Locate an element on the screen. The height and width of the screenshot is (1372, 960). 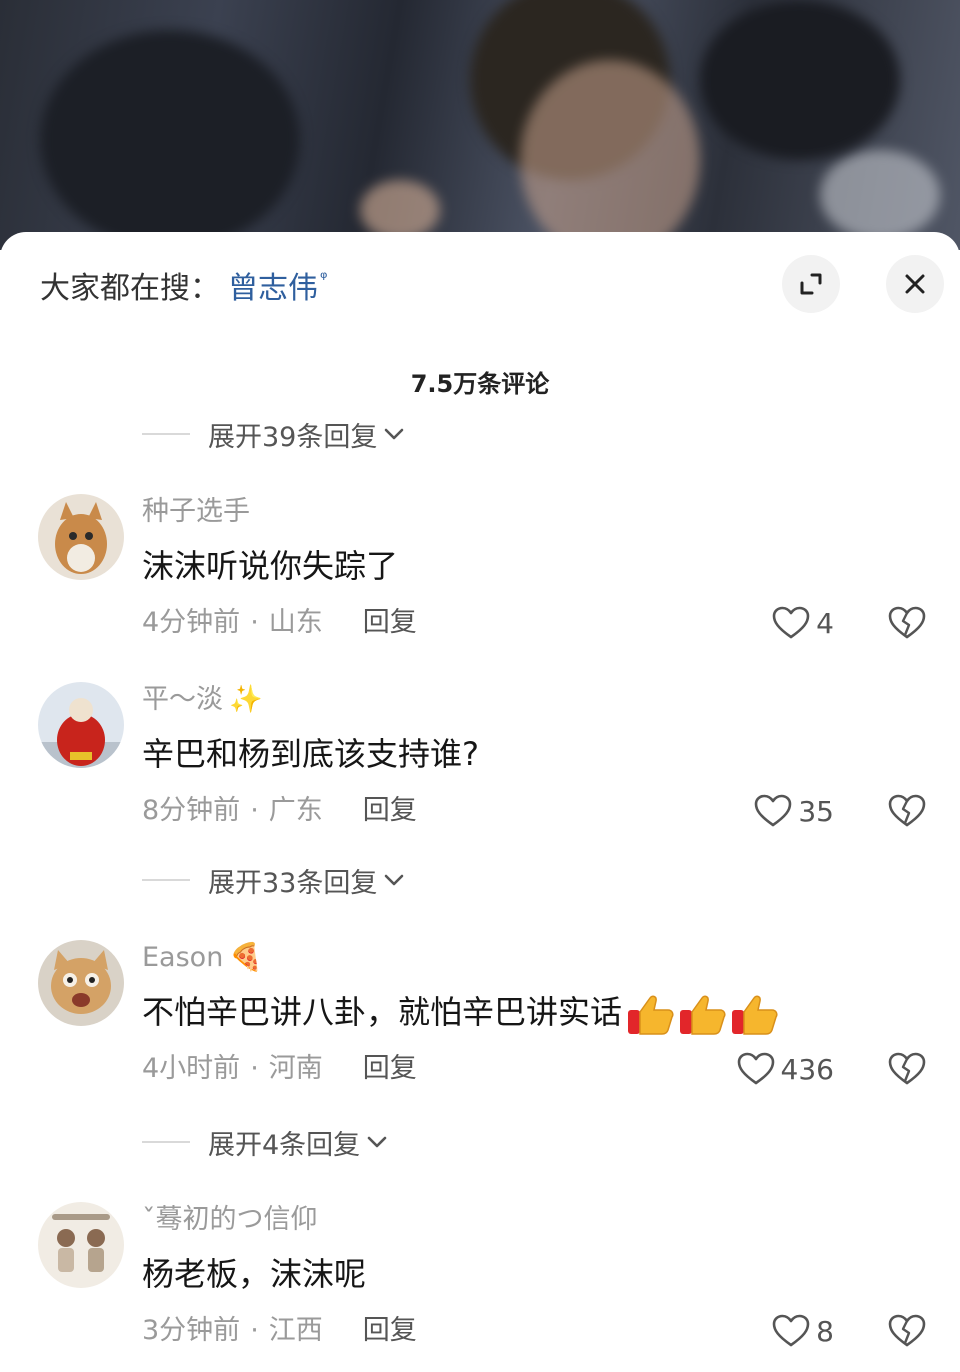
expand-replies-button: 展开4条回复 is located at coordinates (265, 1142).